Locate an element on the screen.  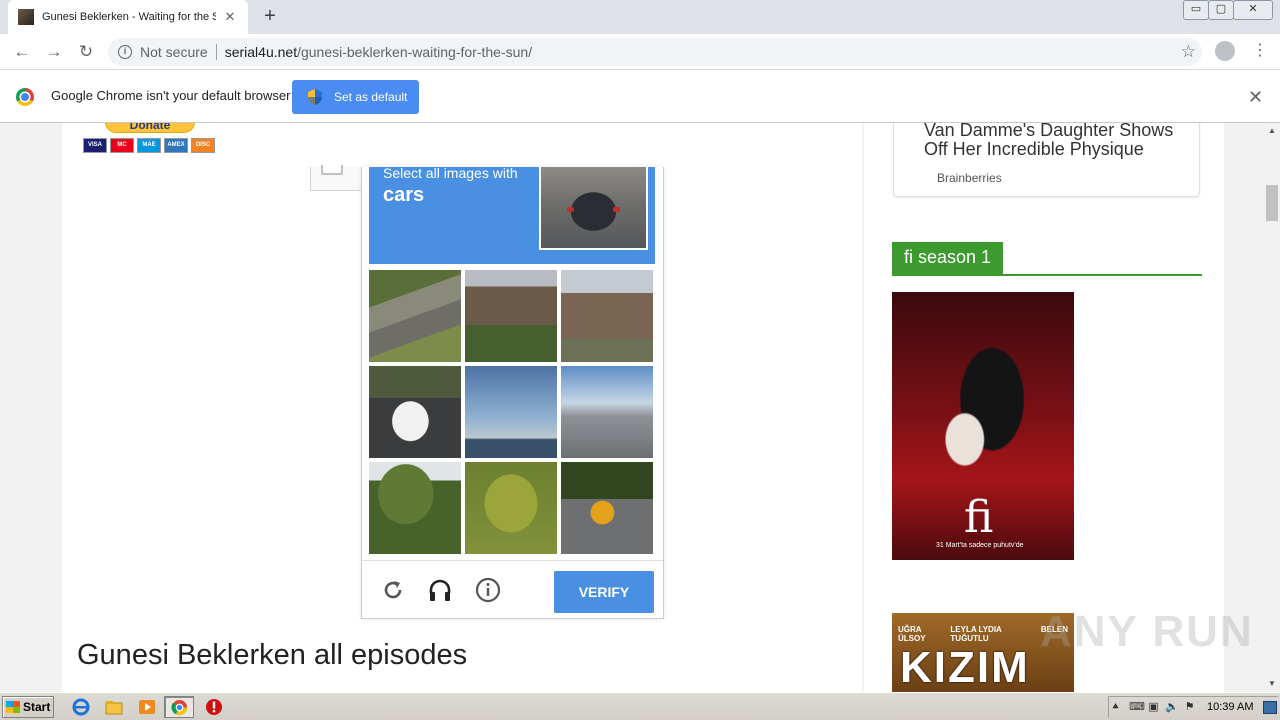
cast-name: UĞRA ÜLSOY is located at coordinates (912, 634).